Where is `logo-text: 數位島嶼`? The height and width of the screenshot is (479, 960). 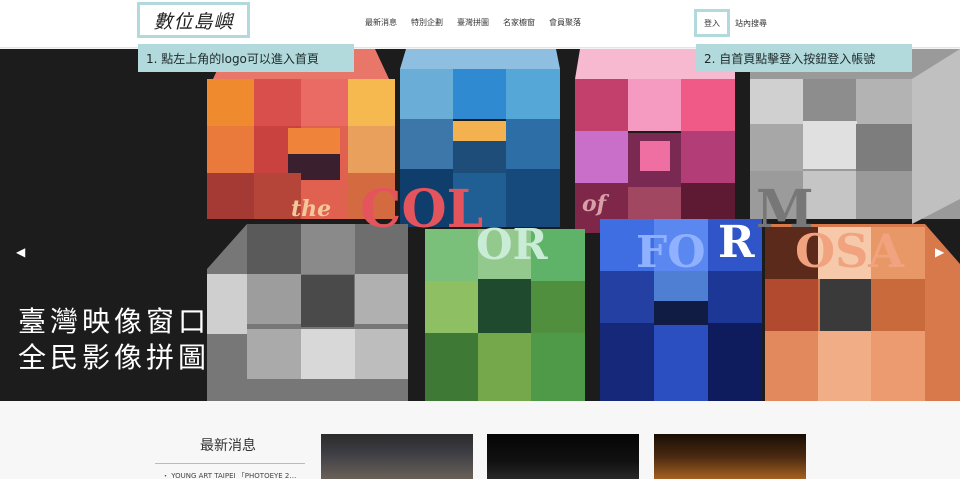 logo-text: 數位島嶼 is located at coordinates (193, 21).